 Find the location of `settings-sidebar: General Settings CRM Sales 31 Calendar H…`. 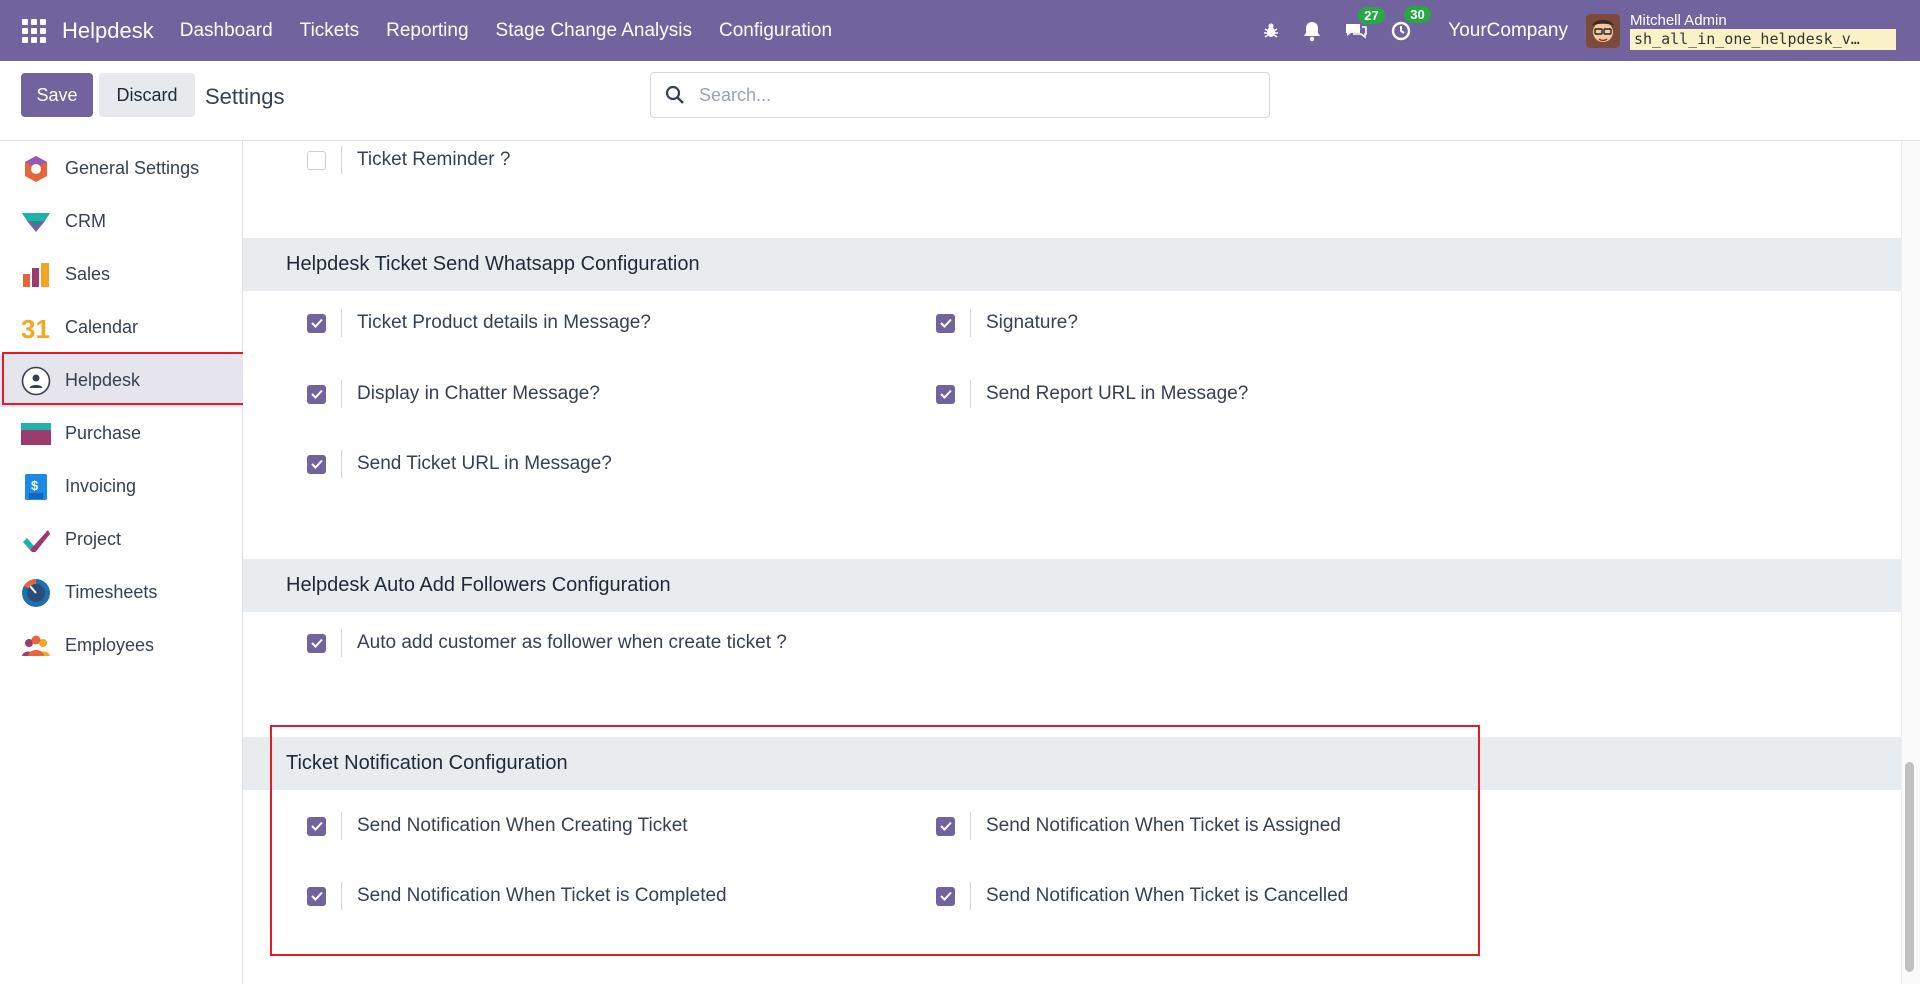

settings-sidebar: General Settings CRM Sales 31 Calendar H… is located at coordinates (121, 562).